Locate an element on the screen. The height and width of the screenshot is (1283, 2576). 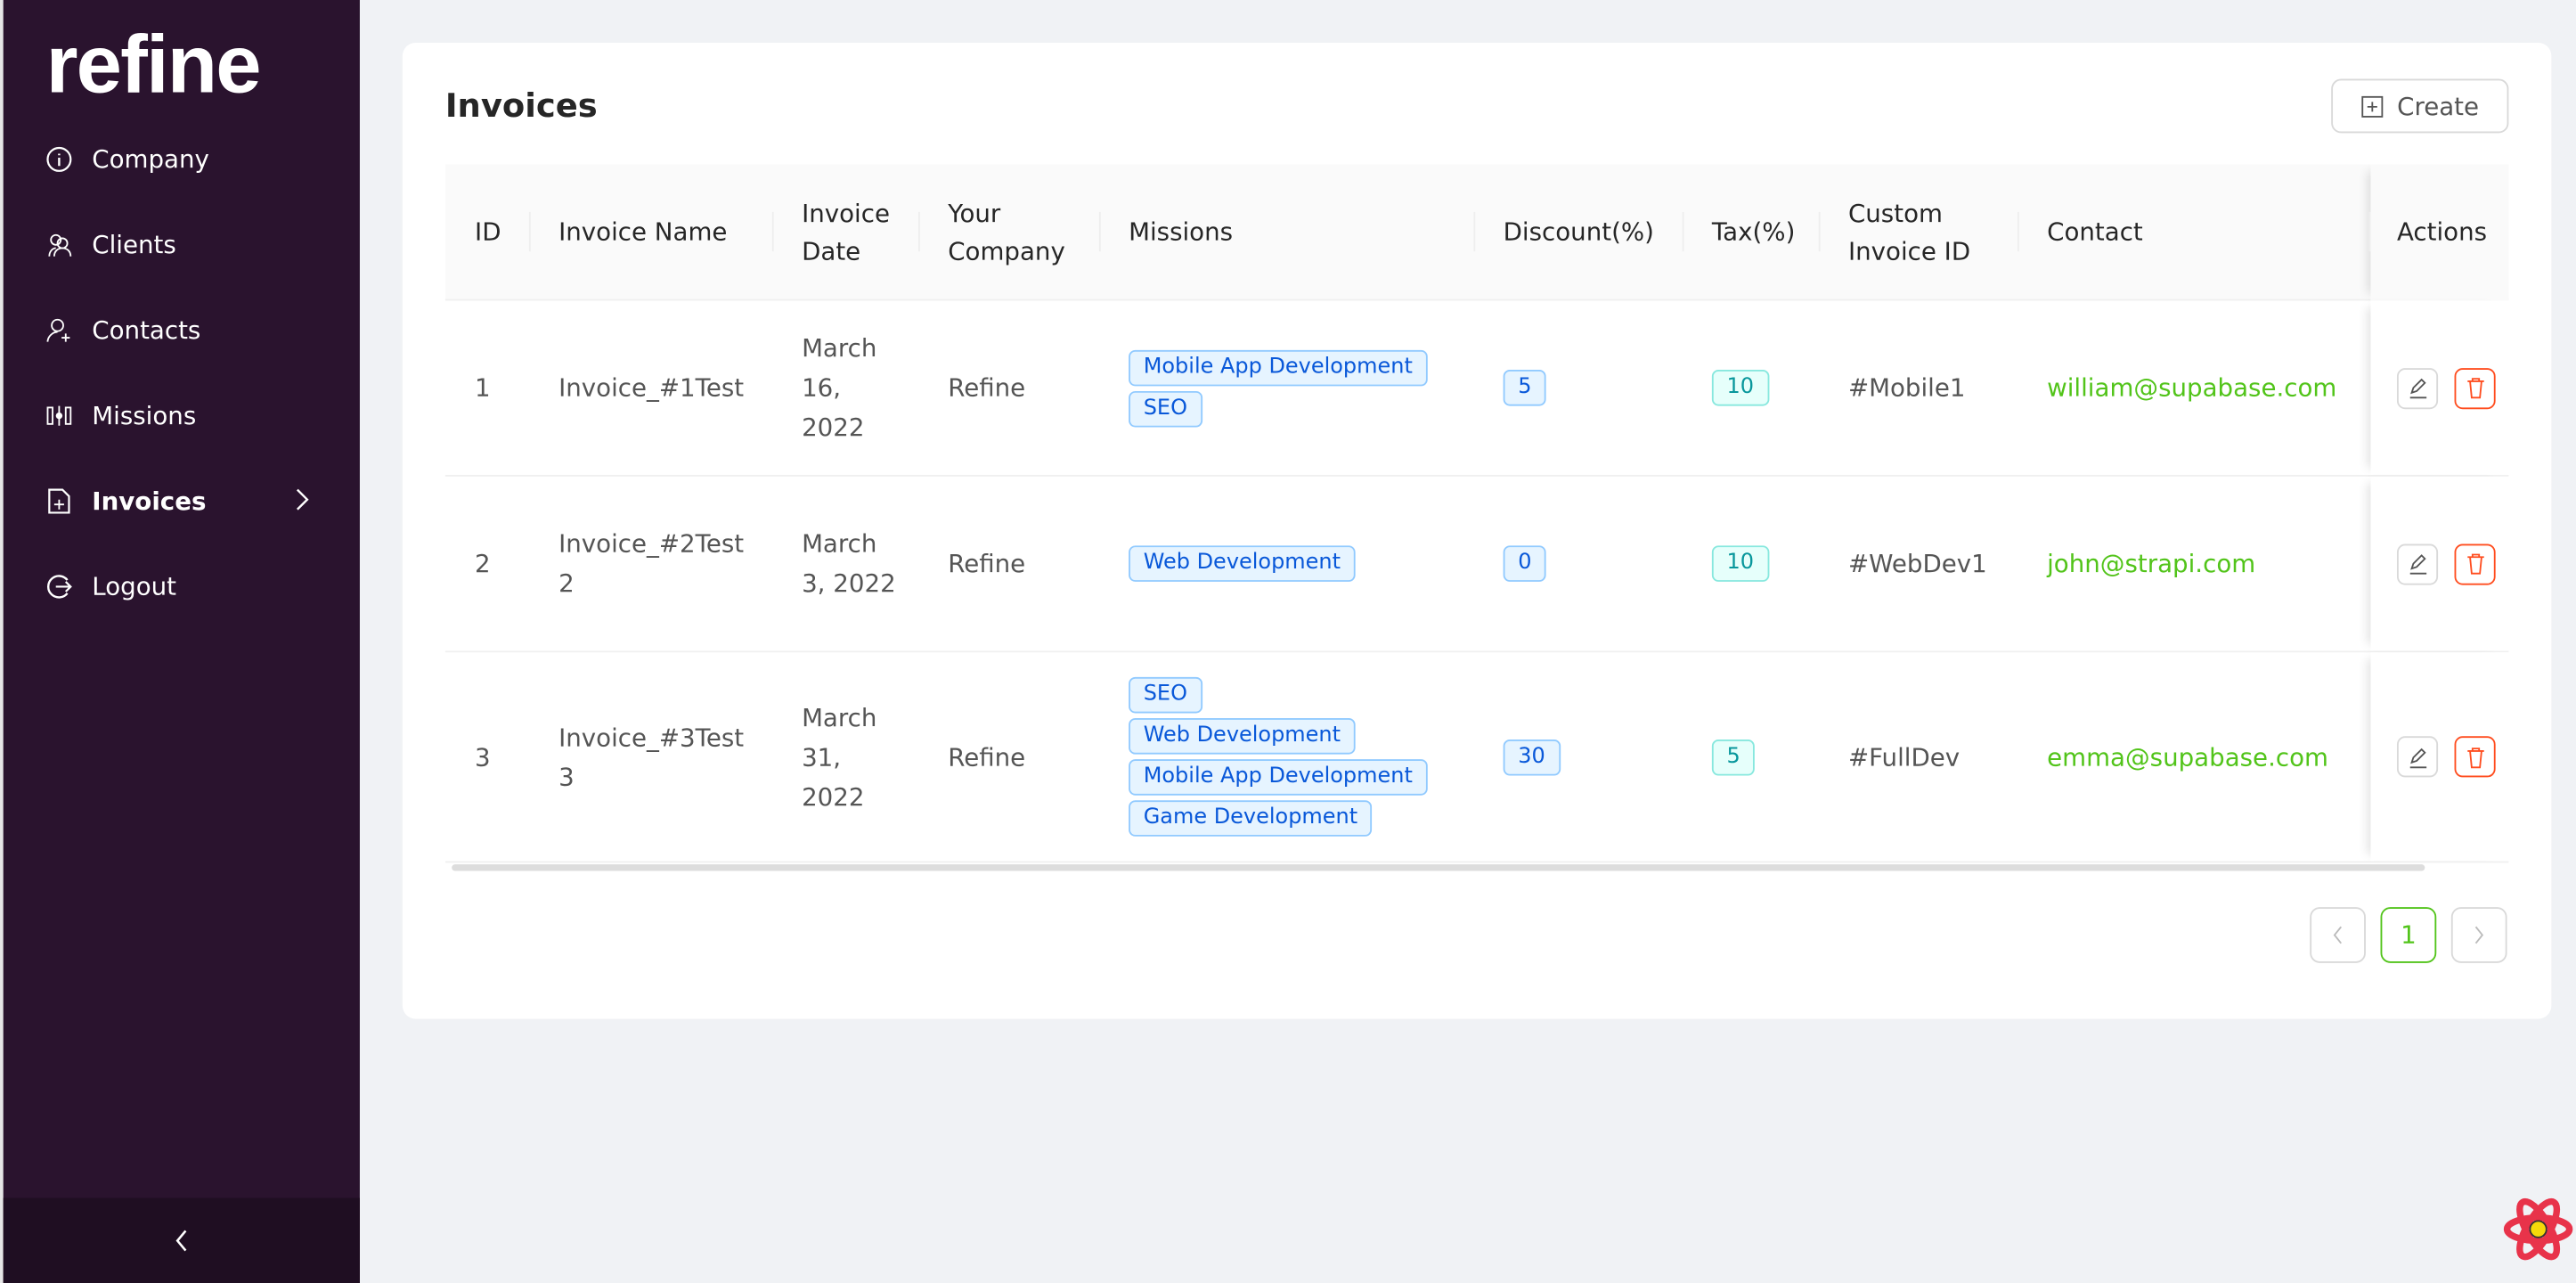
column-header: Your Company is located at coordinates (1007, 232).